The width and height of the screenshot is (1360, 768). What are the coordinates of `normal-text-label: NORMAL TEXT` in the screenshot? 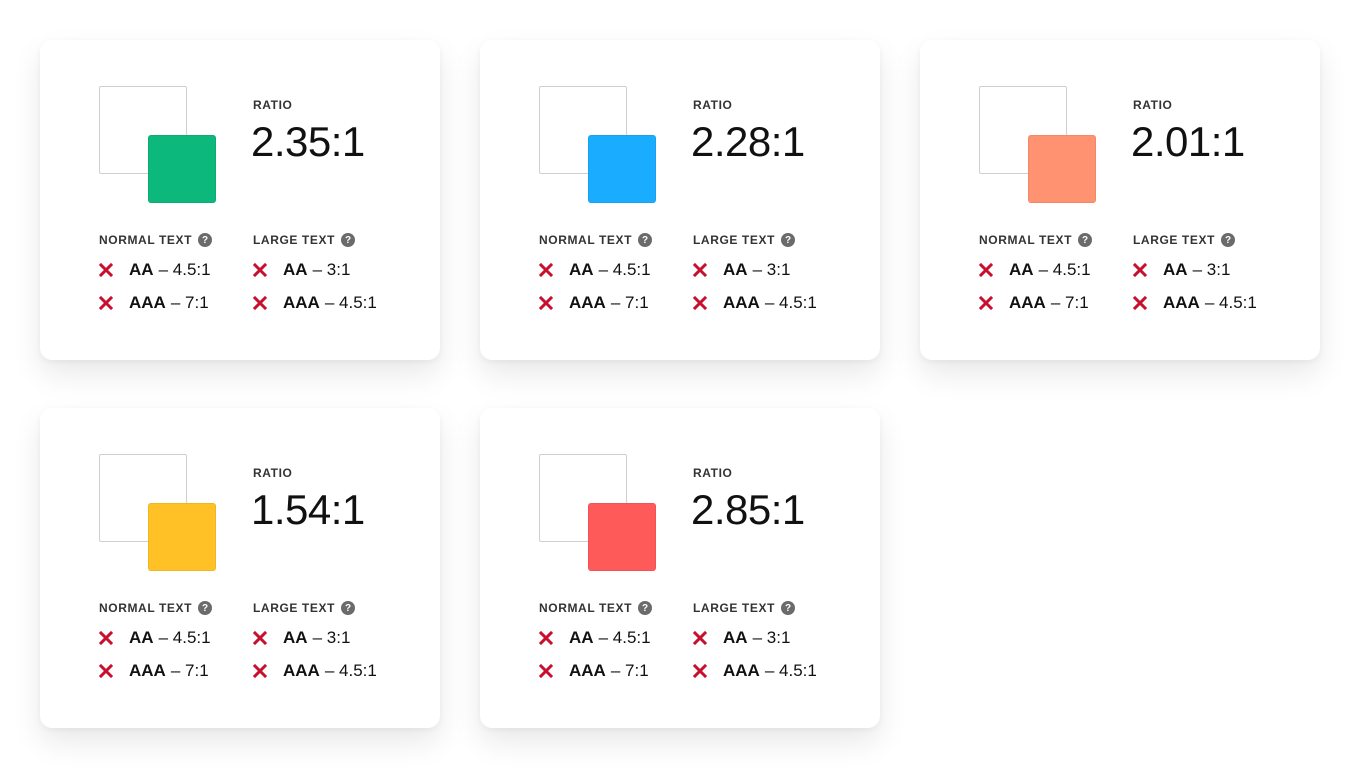 It's located at (586, 608).